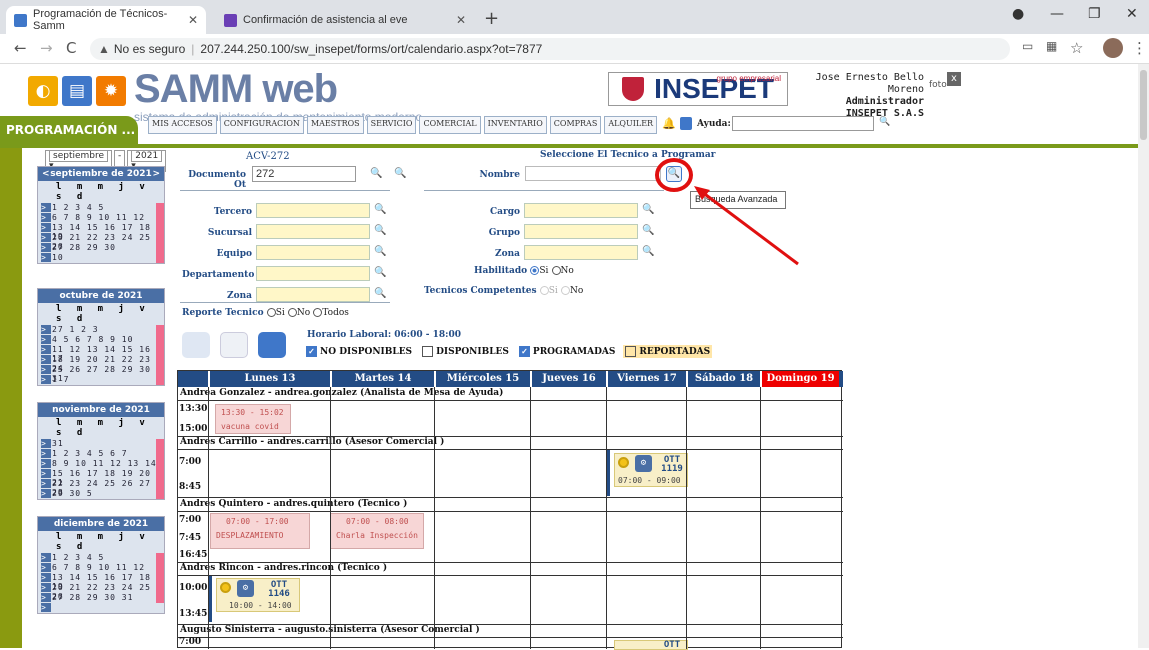 The width and height of the screenshot is (1149, 650). Describe the element at coordinates (46, 48) in the screenshot. I see `forward-icon: →` at that location.